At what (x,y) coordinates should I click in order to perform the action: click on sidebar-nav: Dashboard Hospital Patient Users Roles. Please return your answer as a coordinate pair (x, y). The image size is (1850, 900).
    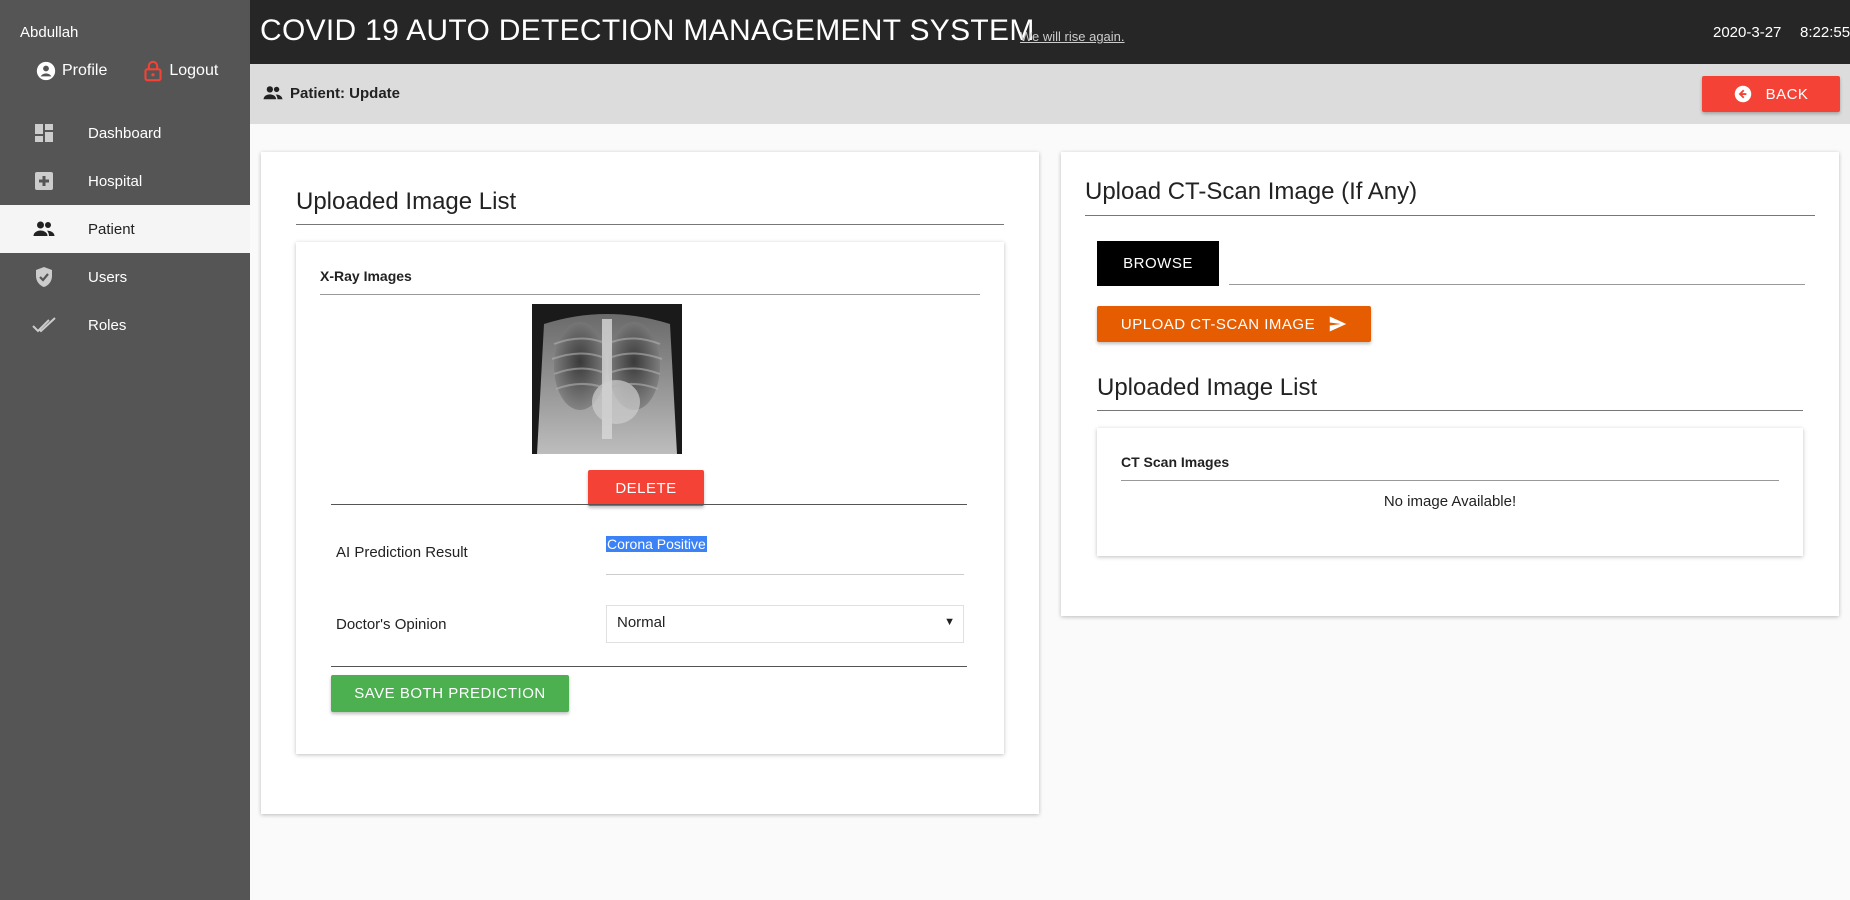
    Looking at the image, I should click on (125, 229).